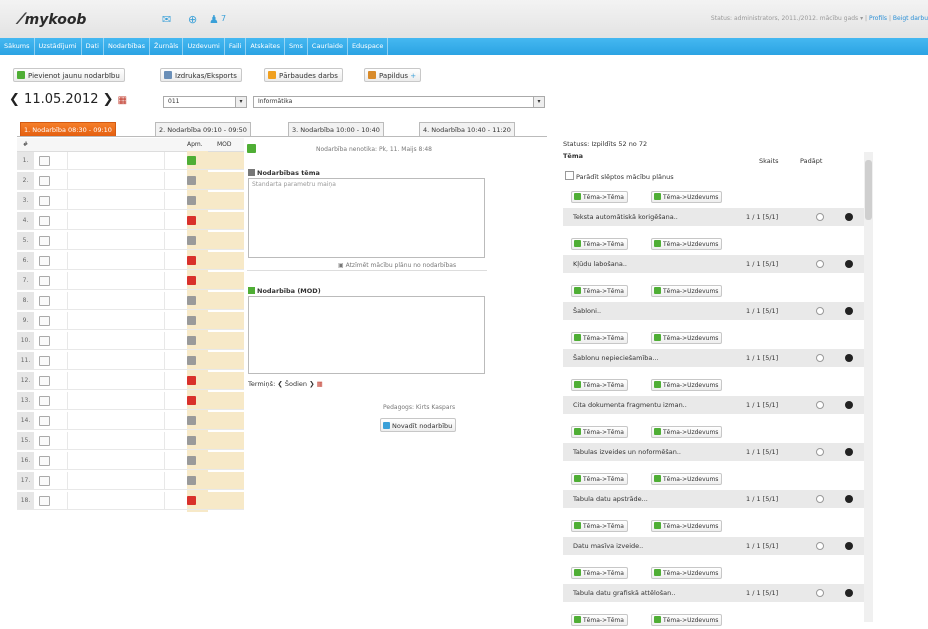 The image size is (928, 629). I want to click on extra-button: Papildus +, so click(393, 75).